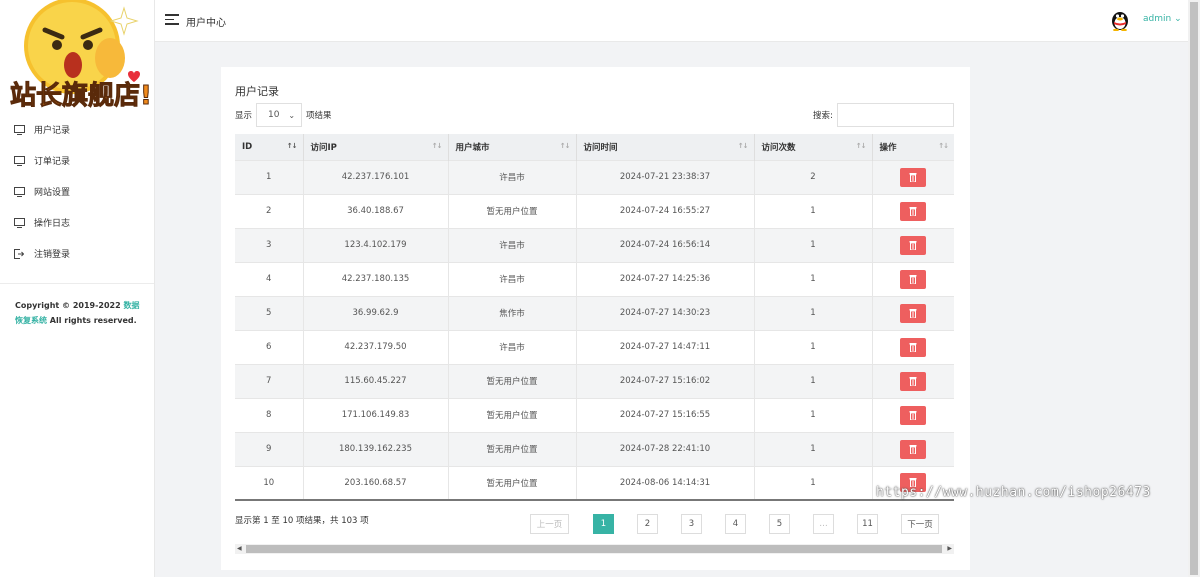  Describe the element at coordinates (920, 524) in the screenshot. I see `next-page-button: 下一页` at that location.